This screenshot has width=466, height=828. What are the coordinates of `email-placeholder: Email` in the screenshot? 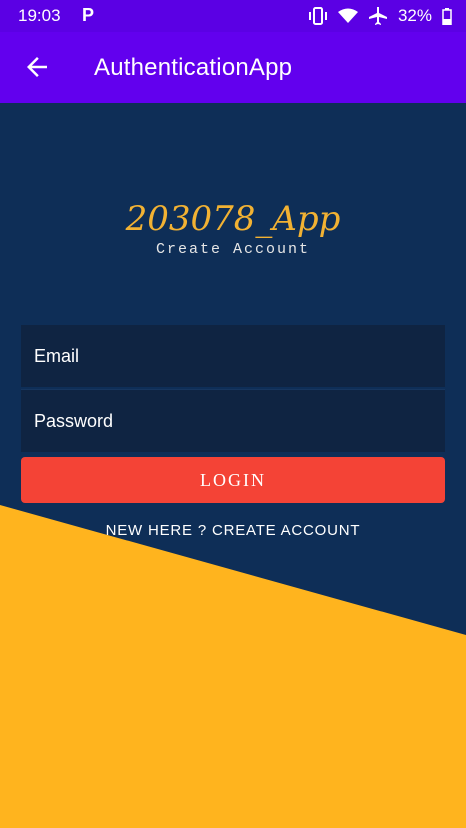 It's located at (57, 356).